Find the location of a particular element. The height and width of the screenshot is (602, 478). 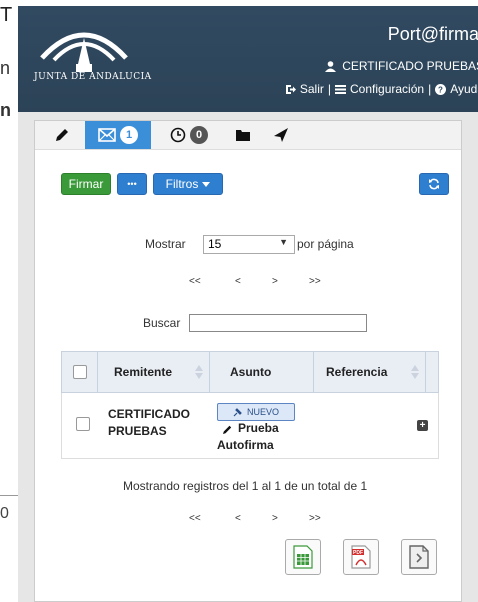

export-pdf-button: PDF is located at coordinates (361, 557).